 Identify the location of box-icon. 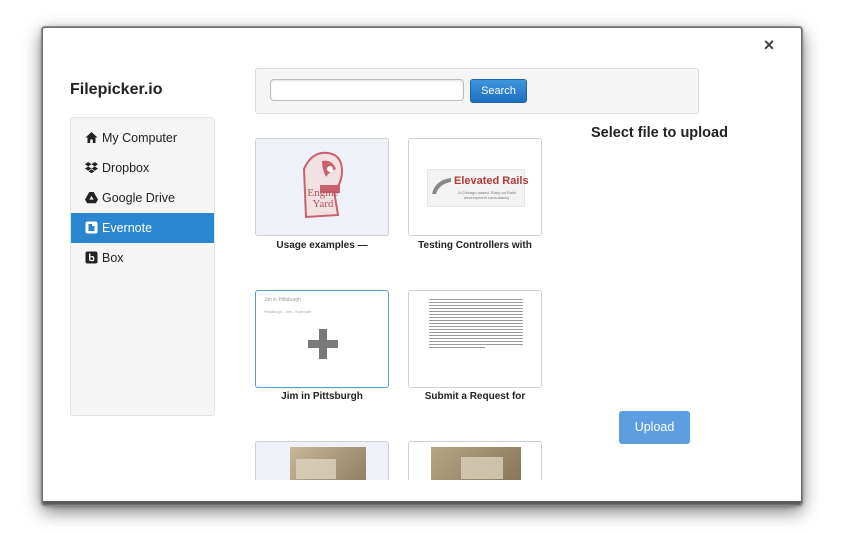
(91, 257).